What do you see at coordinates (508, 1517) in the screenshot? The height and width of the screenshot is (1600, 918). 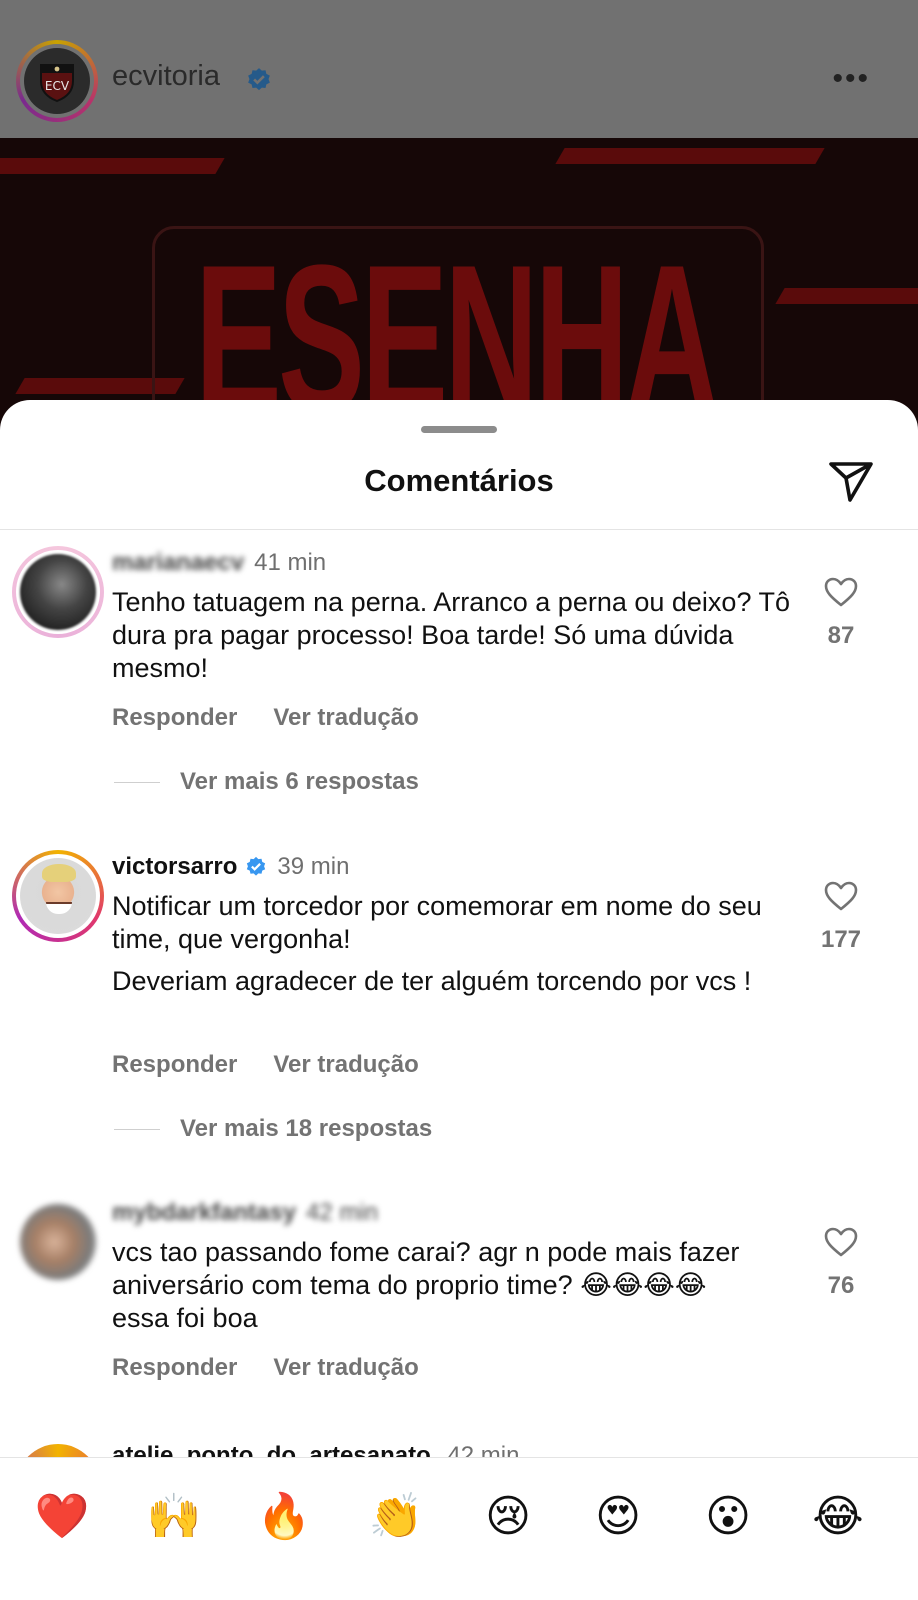 I see `crying-face-icon: 😢` at bounding box center [508, 1517].